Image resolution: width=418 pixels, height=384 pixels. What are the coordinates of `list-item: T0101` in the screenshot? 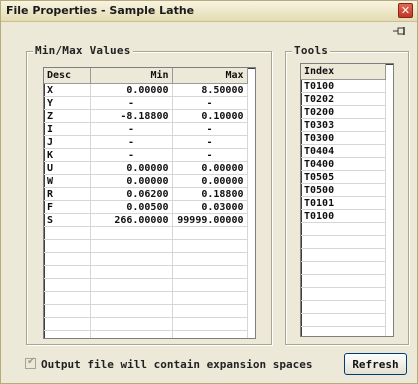 It's located at (343, 203).